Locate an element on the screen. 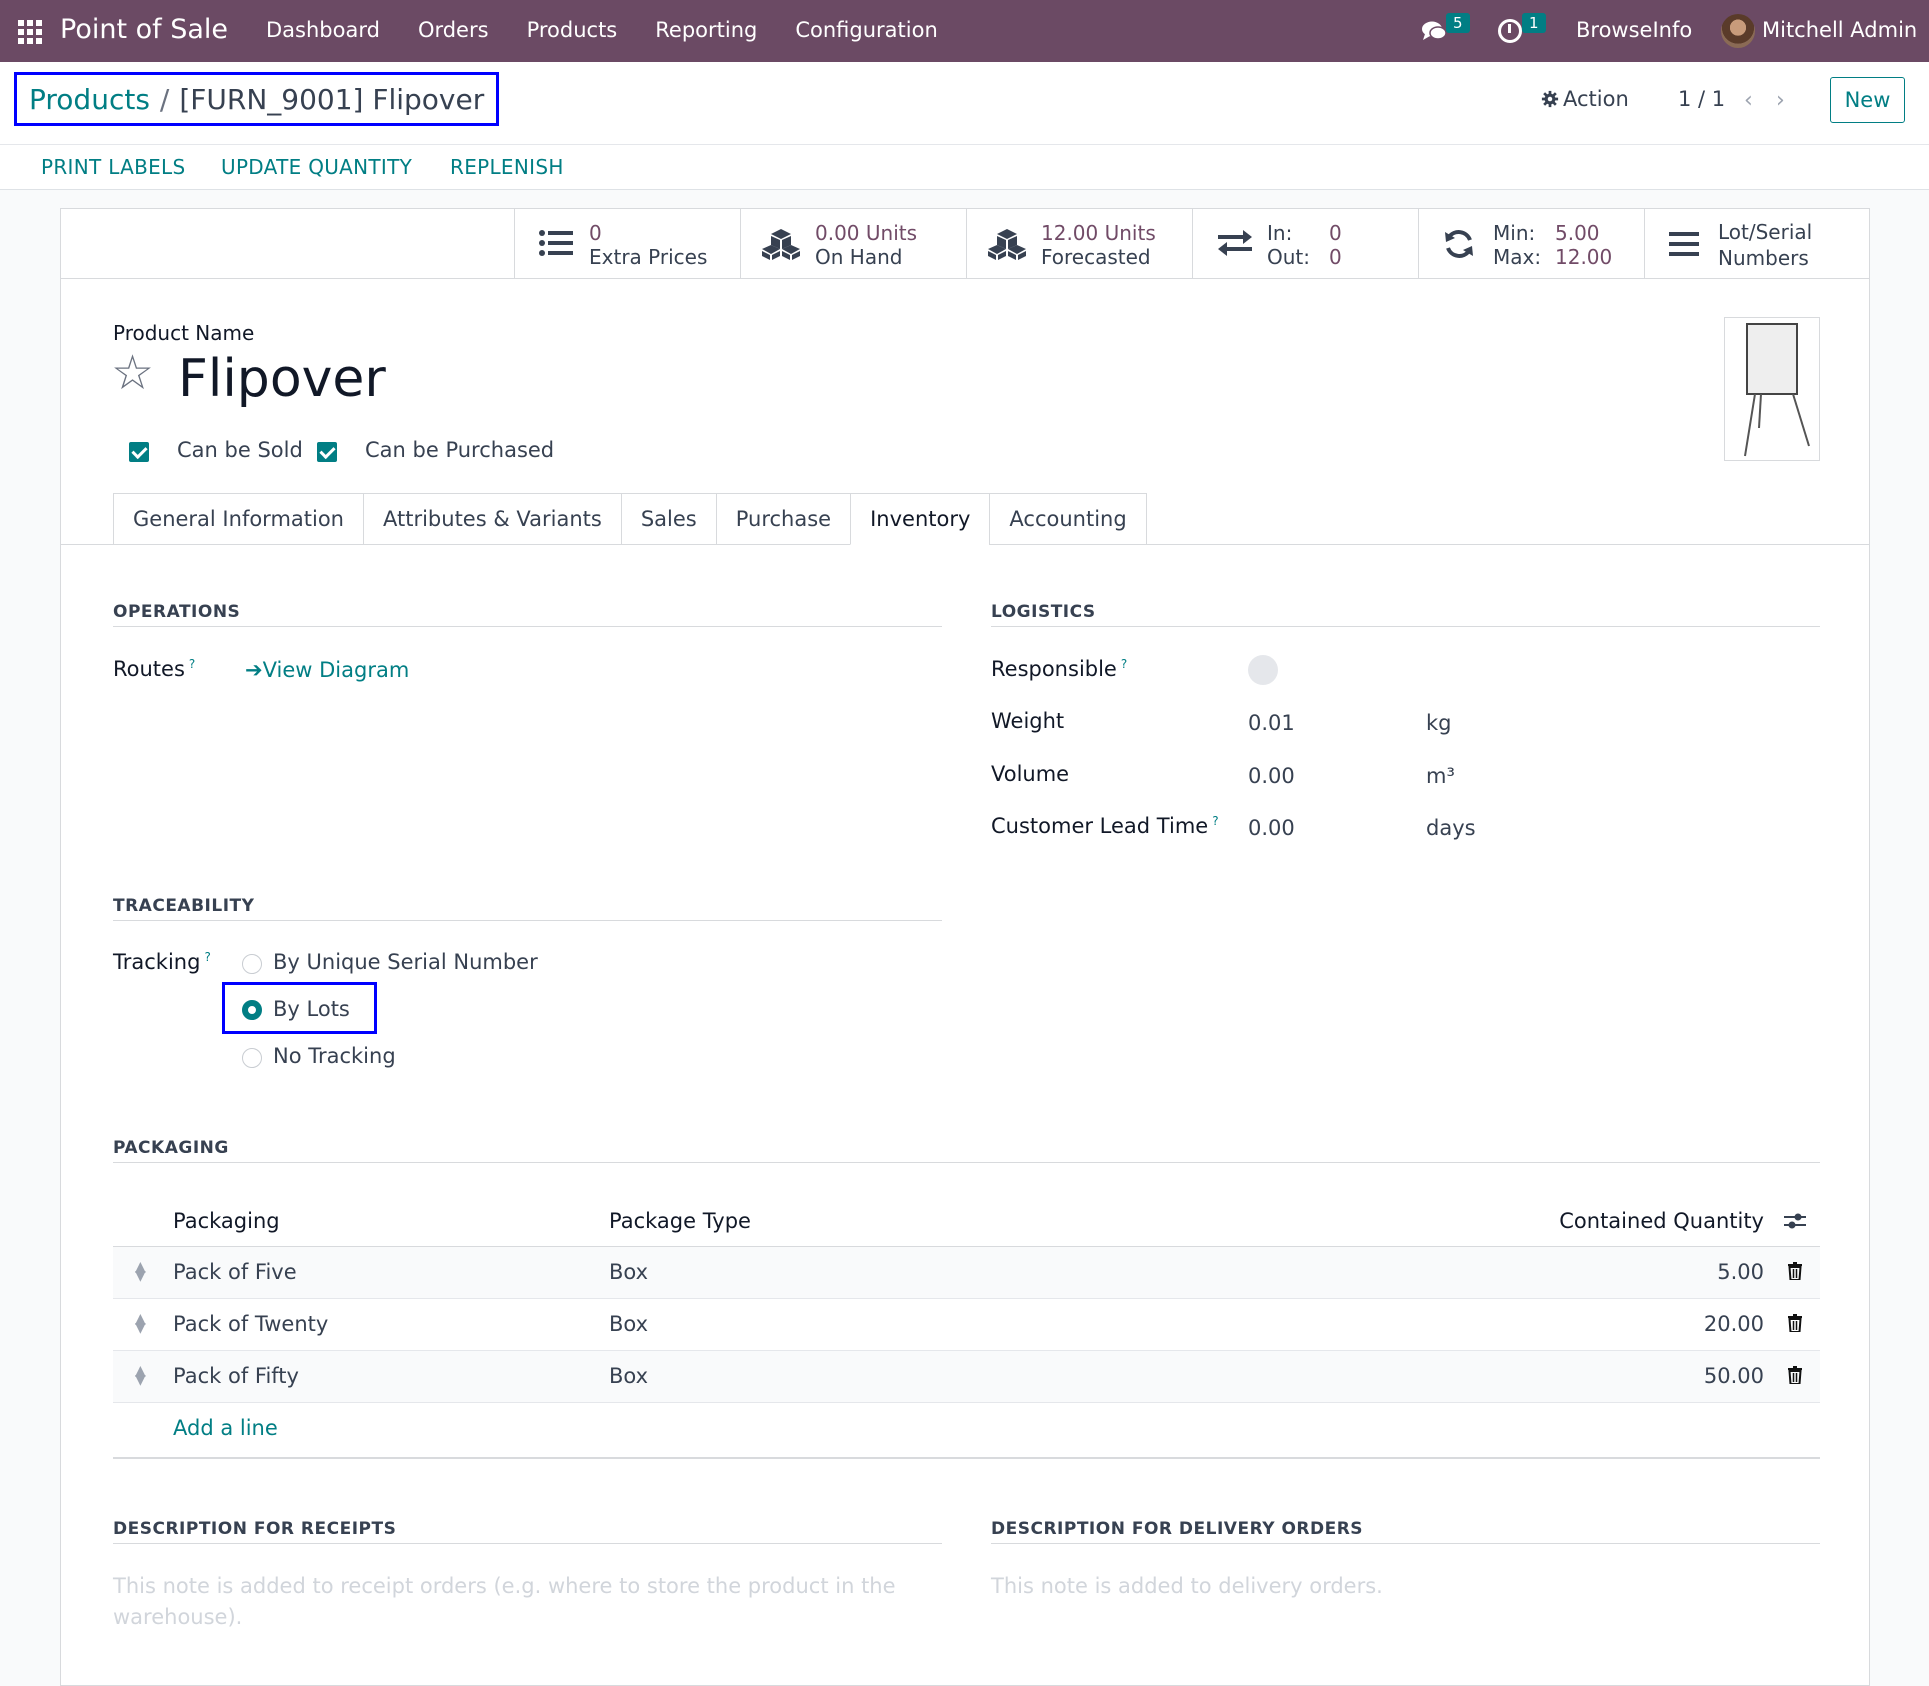 This screenshot has height=1686, width=1929. favorite-star-icon: ☆ is located at coordinates (132, 373).